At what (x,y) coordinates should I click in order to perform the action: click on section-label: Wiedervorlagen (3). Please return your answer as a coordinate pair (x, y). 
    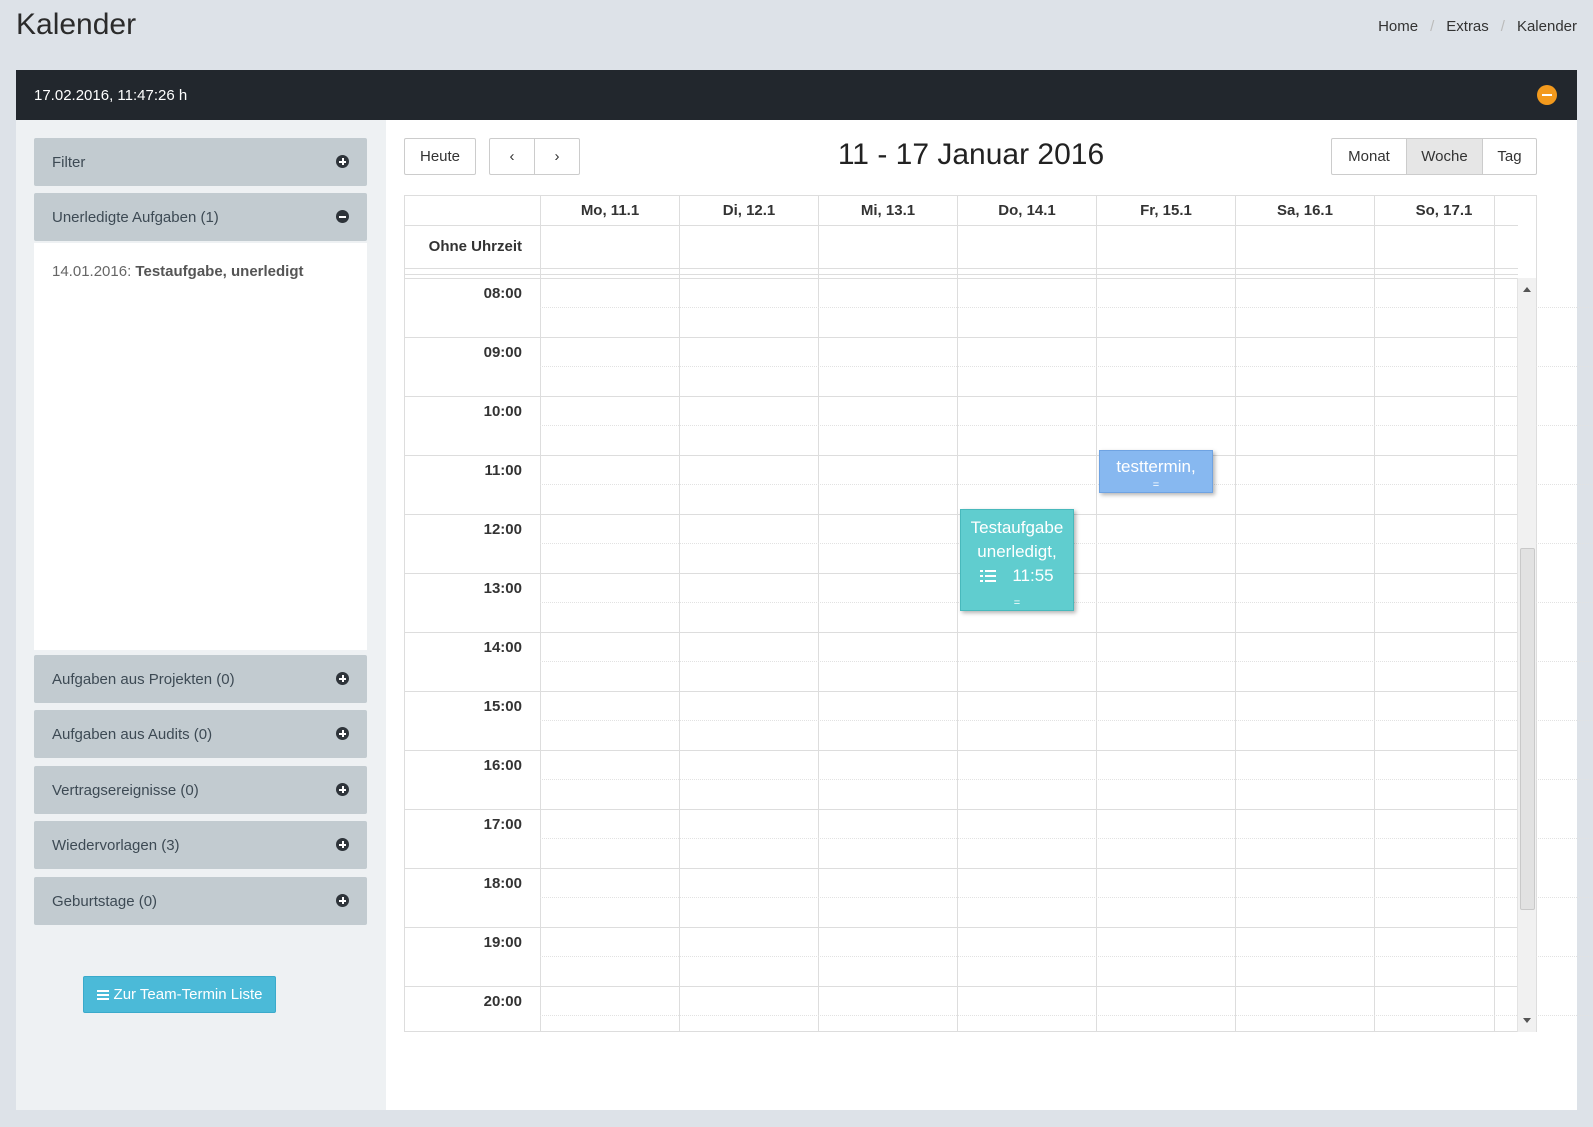
    Looking at the image, I should click on (116, 845).